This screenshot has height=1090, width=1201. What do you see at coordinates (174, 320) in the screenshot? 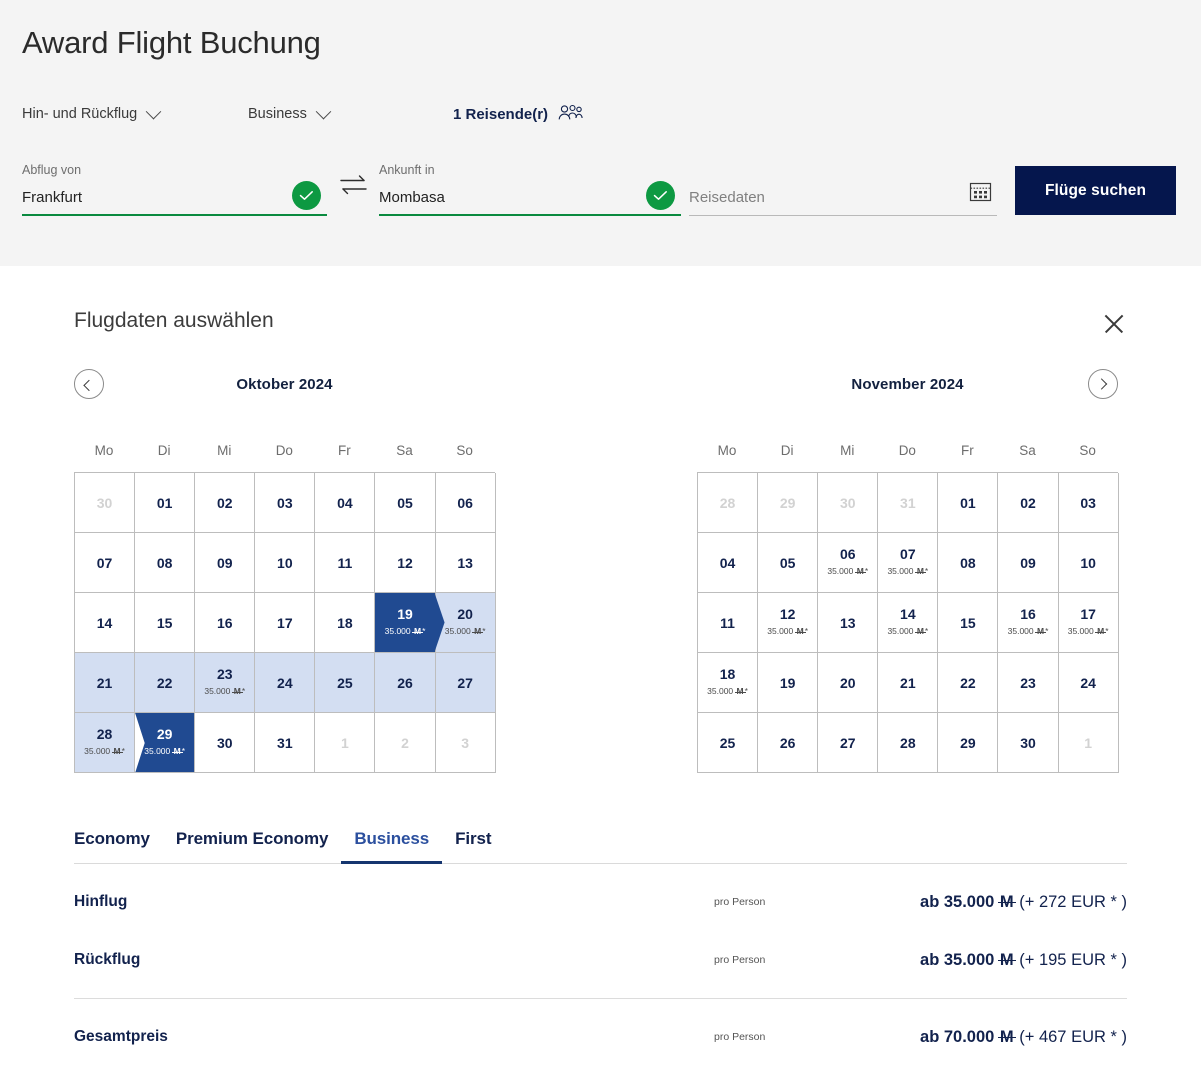
I see `date-picker-title: Flugdaten auswählen` at bounding box center [174, 320].